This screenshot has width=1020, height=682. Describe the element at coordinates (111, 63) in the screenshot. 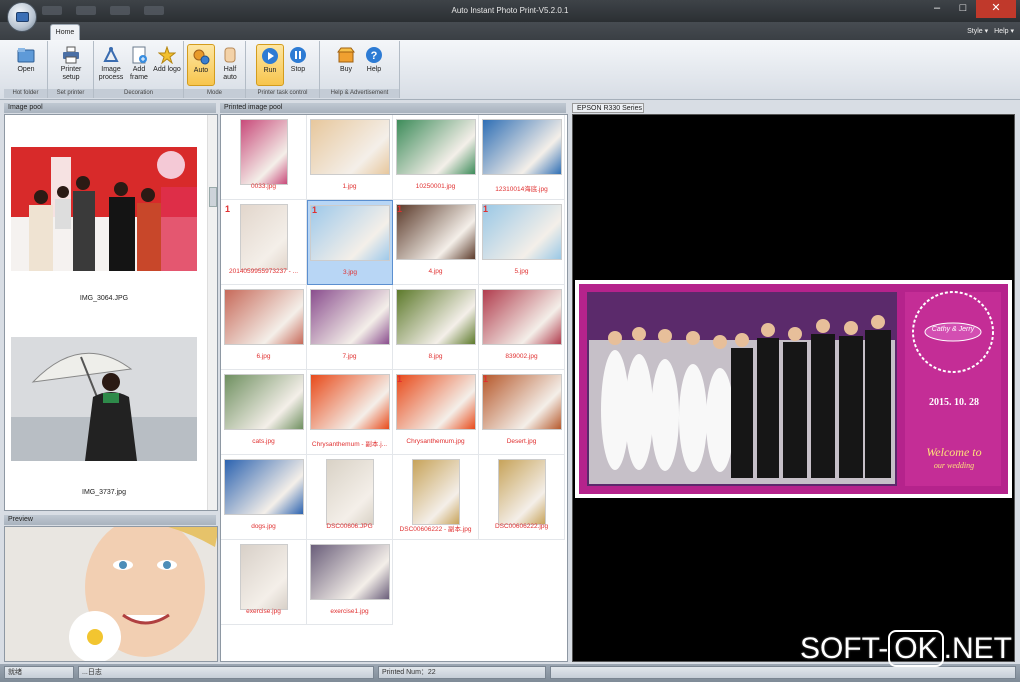

I see `image-process-button: Image process` at that location.